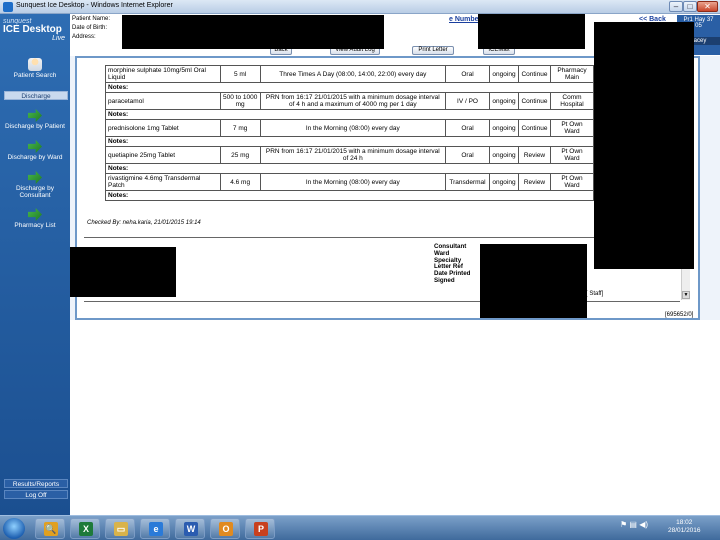 Image resolution: width=720 pixels, height=540 pixels. Describe the element at coordinates (35, 119) in the screenshot. I see `sidebar-item-discharge-by-patient: Discharge by Patient` at that location.